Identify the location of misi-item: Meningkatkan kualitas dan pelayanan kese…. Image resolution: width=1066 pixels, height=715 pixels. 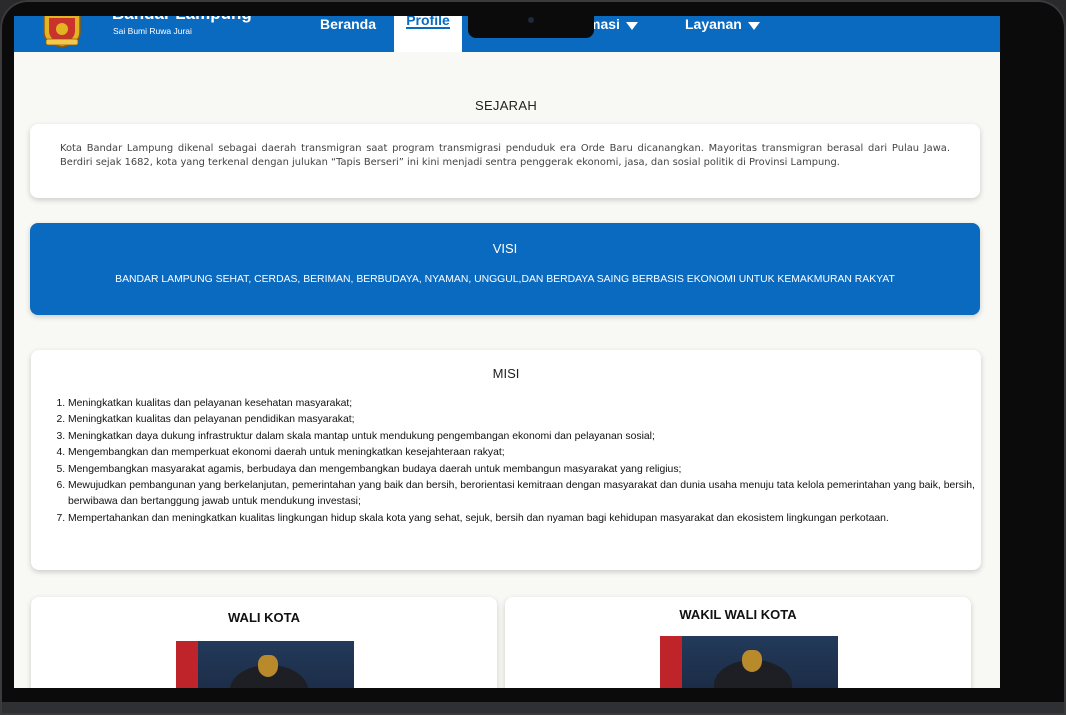
(523, 404).